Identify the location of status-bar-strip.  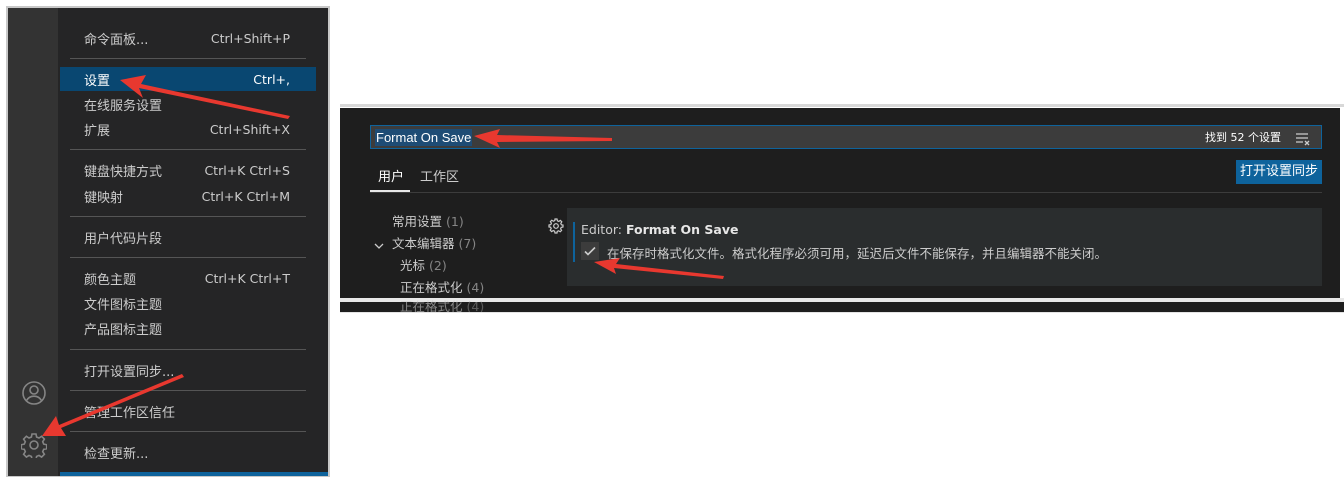
(194, 474).